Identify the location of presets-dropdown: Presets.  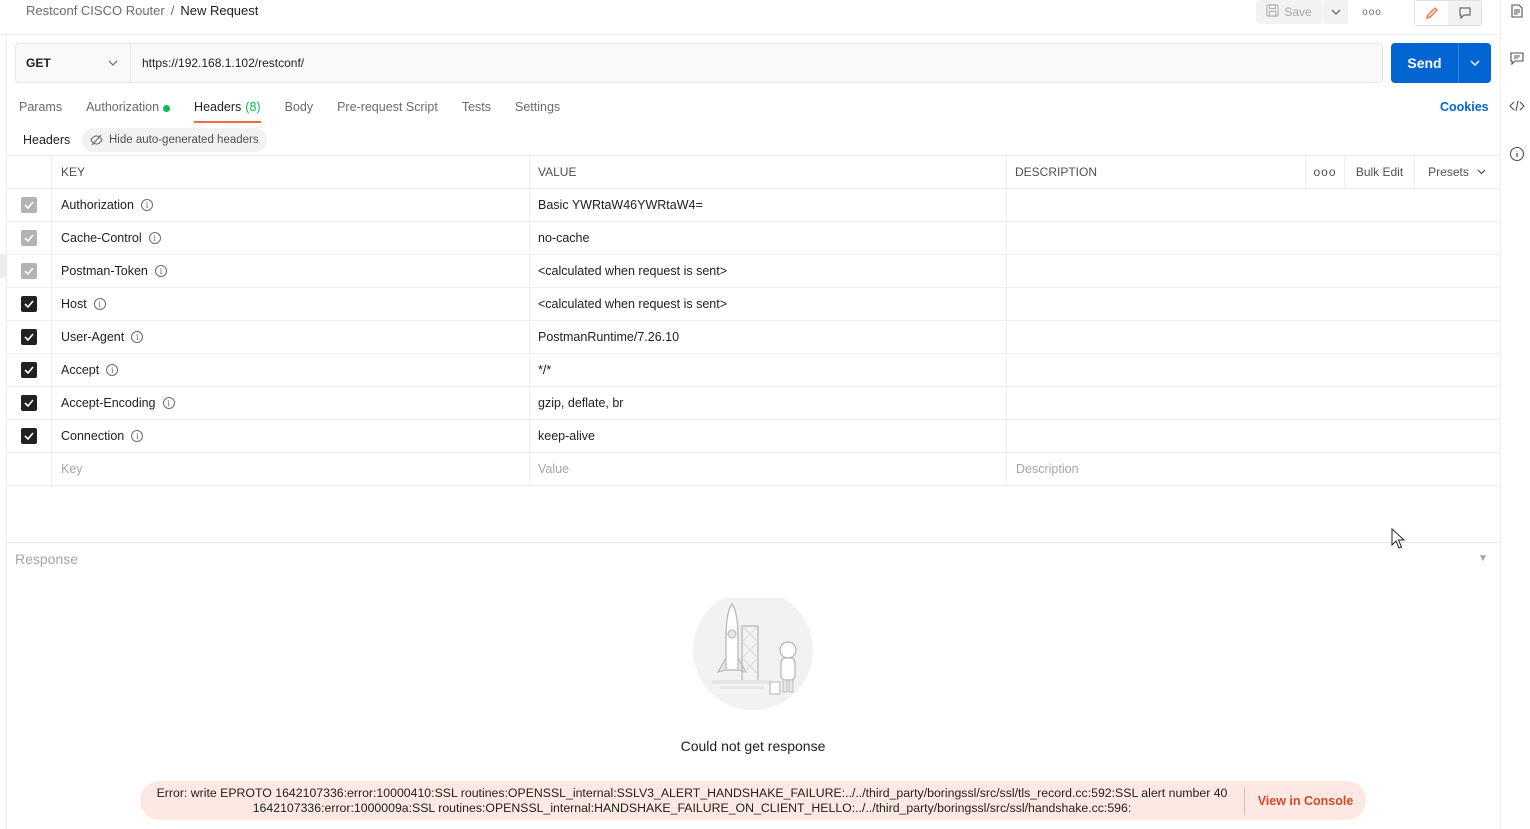
(1457, 172).